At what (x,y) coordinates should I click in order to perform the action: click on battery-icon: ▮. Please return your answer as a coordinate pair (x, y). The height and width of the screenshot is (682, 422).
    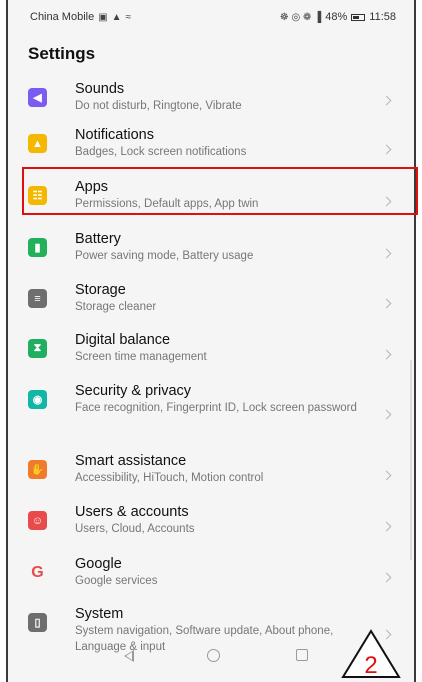
    Looking at the image, I should click on (37, 247).